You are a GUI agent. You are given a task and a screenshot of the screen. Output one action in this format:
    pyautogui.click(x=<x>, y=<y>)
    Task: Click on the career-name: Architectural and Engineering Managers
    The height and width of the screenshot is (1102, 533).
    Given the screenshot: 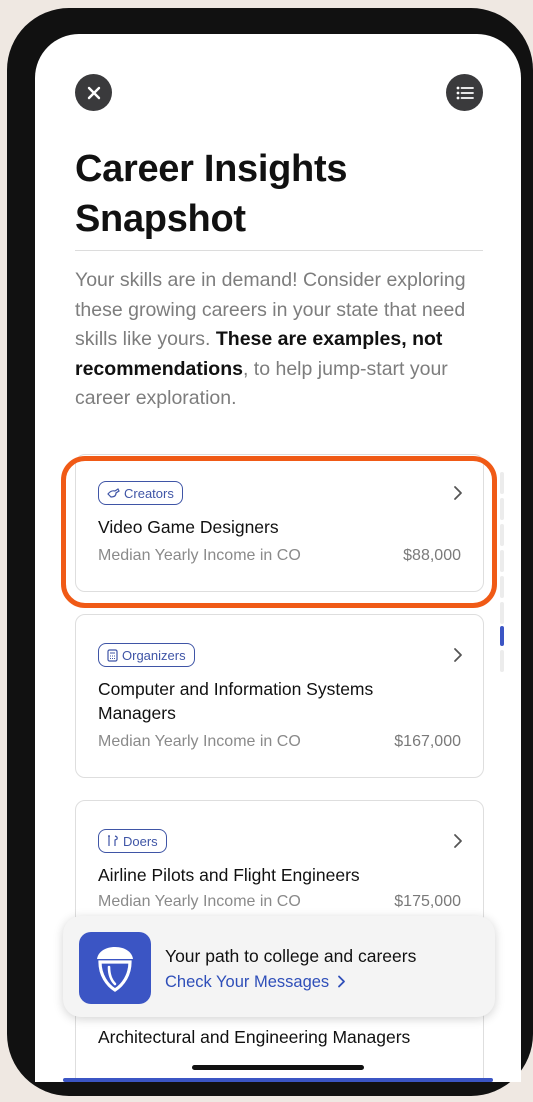 What is the action you would take?
    pyautogui.click(x=254, y=1037)
    